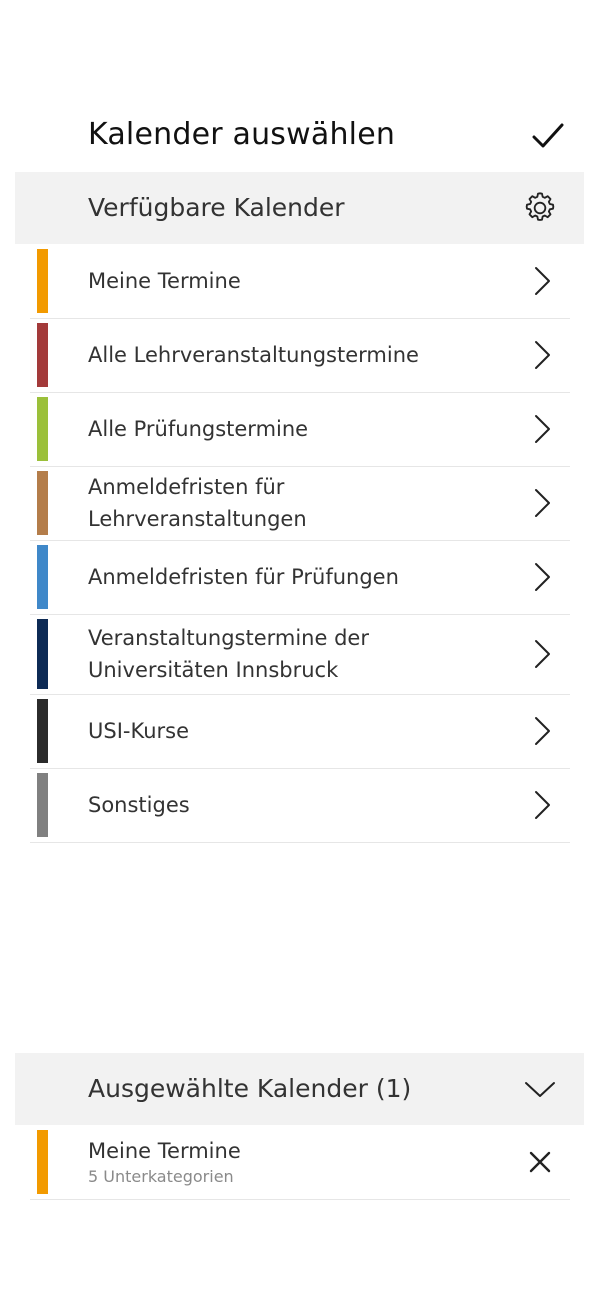 The height and width of the screenshot is (1299, 600). What do you see at coordinates (242, 134) in the screenshot?
I see `page-title: Kalender auswählen` at bounding box center [242, 134].